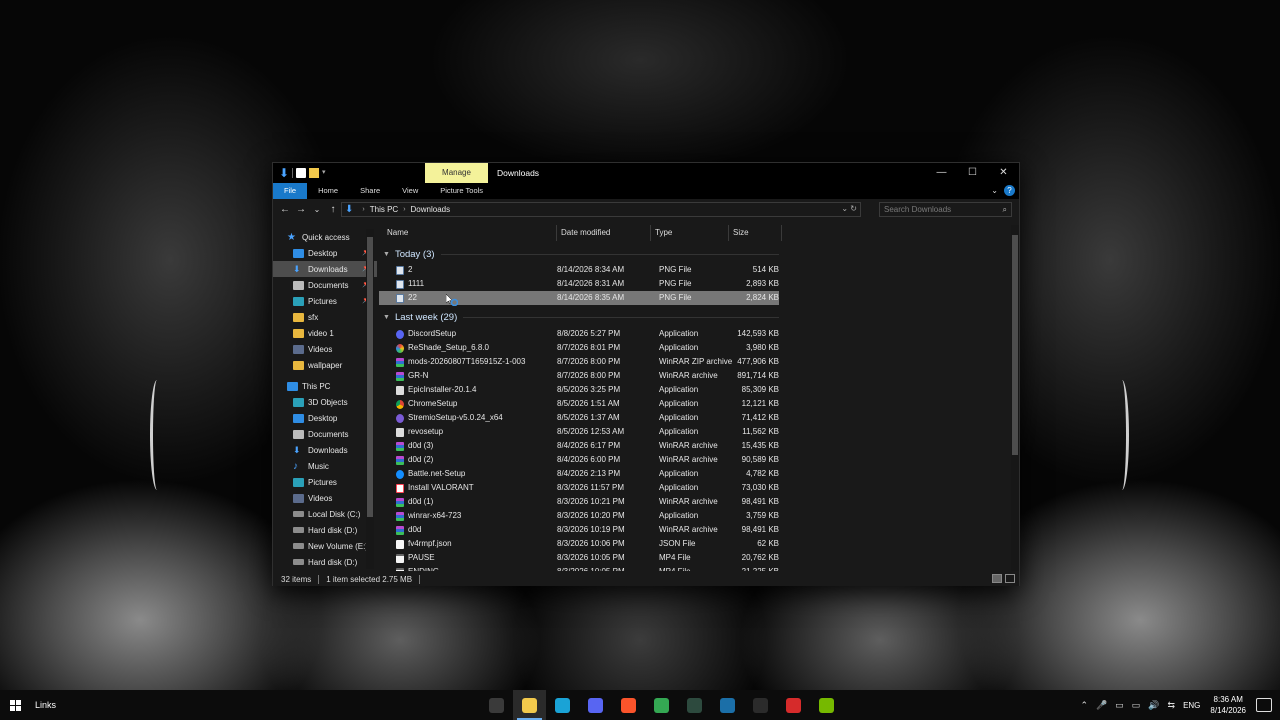 The image size is (1280, 720). Describe the element at coordinates (325, 333) in the screenshot. I see `nav-item-video-1: video 1` at that location.